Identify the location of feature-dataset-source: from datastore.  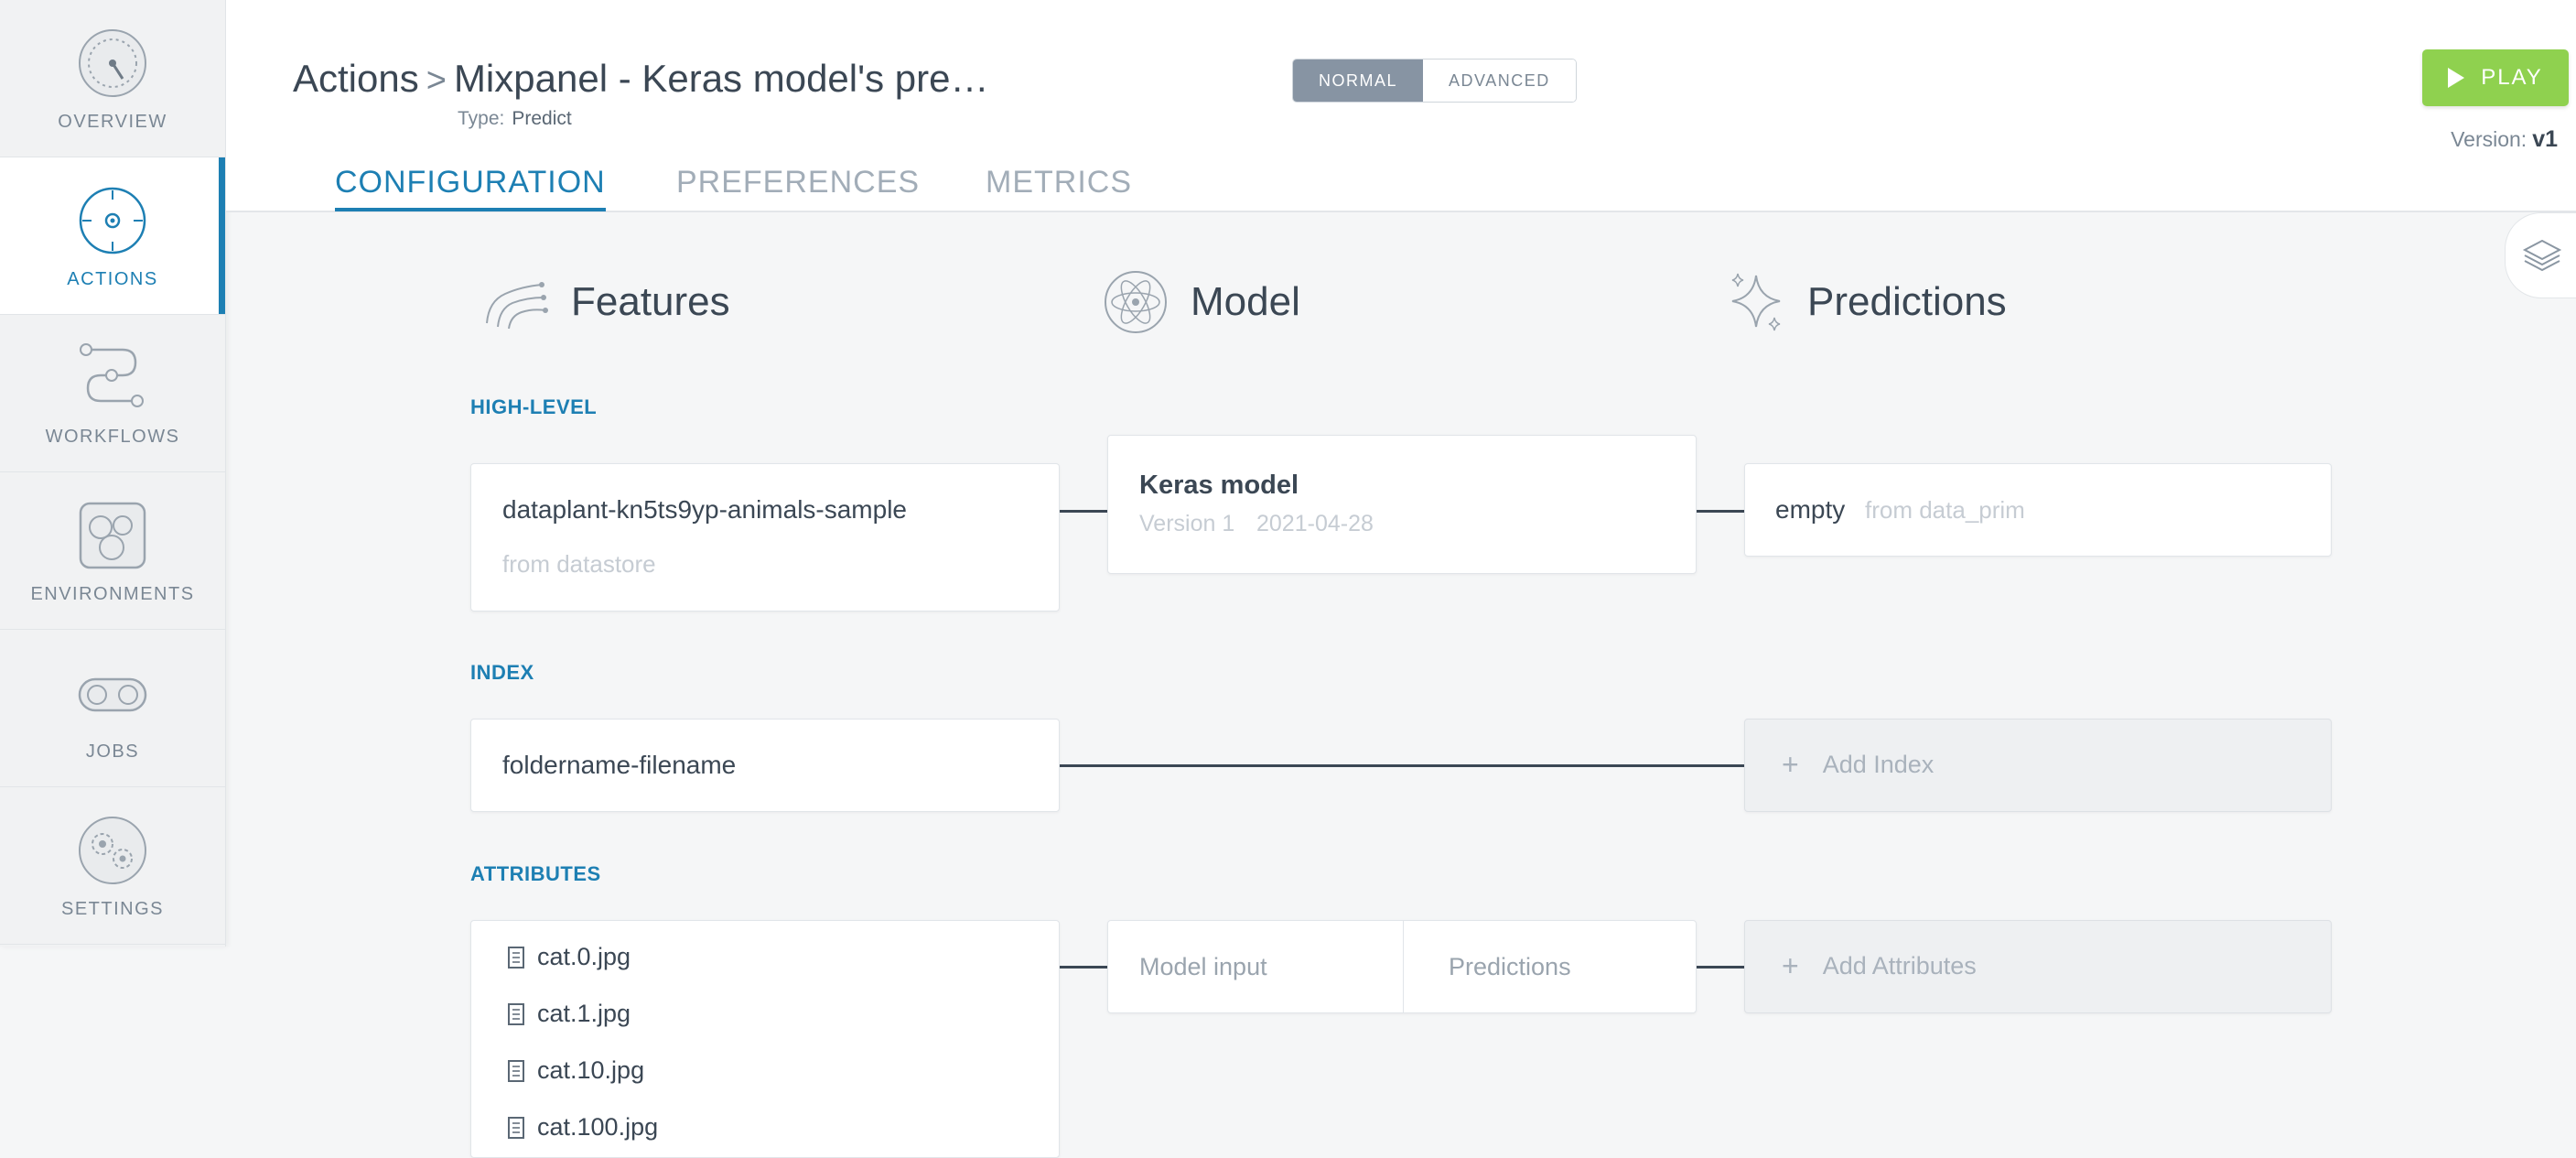
(579, 564).